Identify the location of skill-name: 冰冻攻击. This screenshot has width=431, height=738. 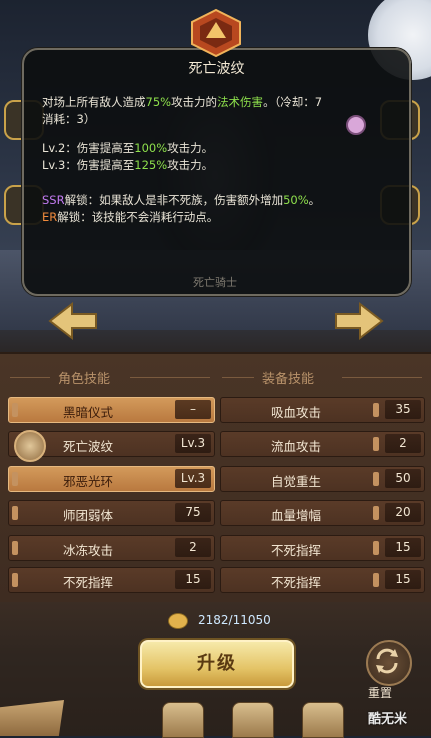
(87, 550).